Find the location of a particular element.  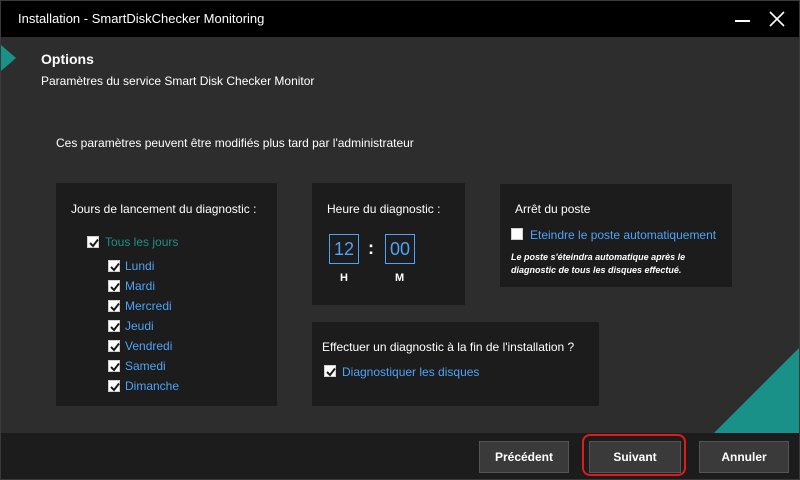

shutdown-panel-title: Arrêt du poste is located at coordinates (553, 209).